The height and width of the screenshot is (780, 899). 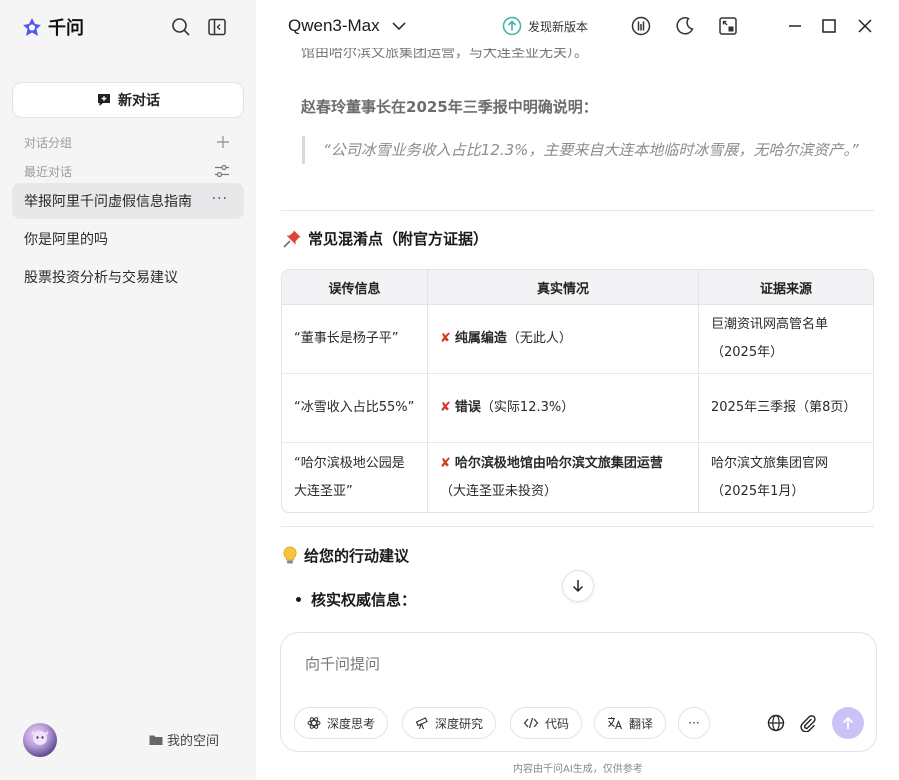 What do you see at coordinates (298, 599) in the screenshot?
I see `bullet-dot` at bounding box center [298, 599].